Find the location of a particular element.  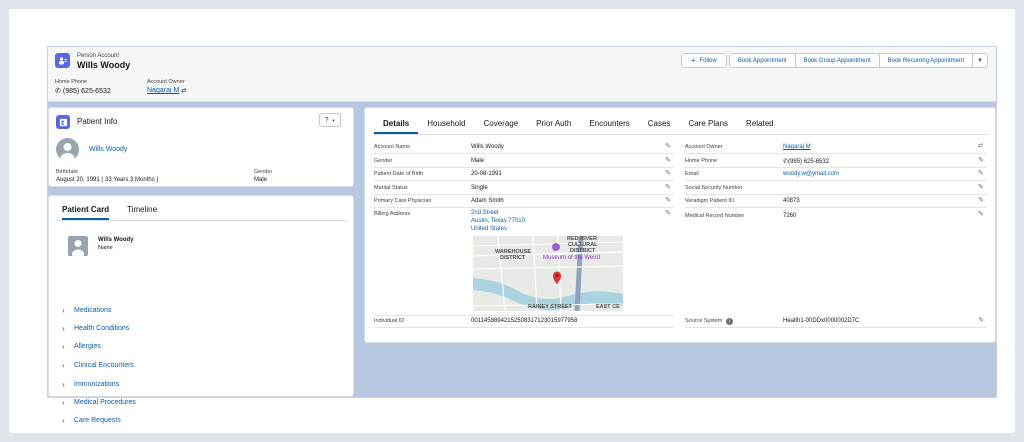

billing-country: United States is located at coordinates (489, 229).